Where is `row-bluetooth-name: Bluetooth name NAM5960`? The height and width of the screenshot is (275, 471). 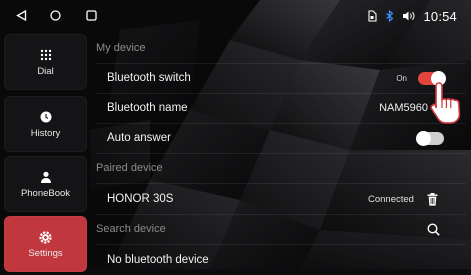
row-bluetooth-name: Bluetooth name NAM5960 is located at coordinates (281, 108).